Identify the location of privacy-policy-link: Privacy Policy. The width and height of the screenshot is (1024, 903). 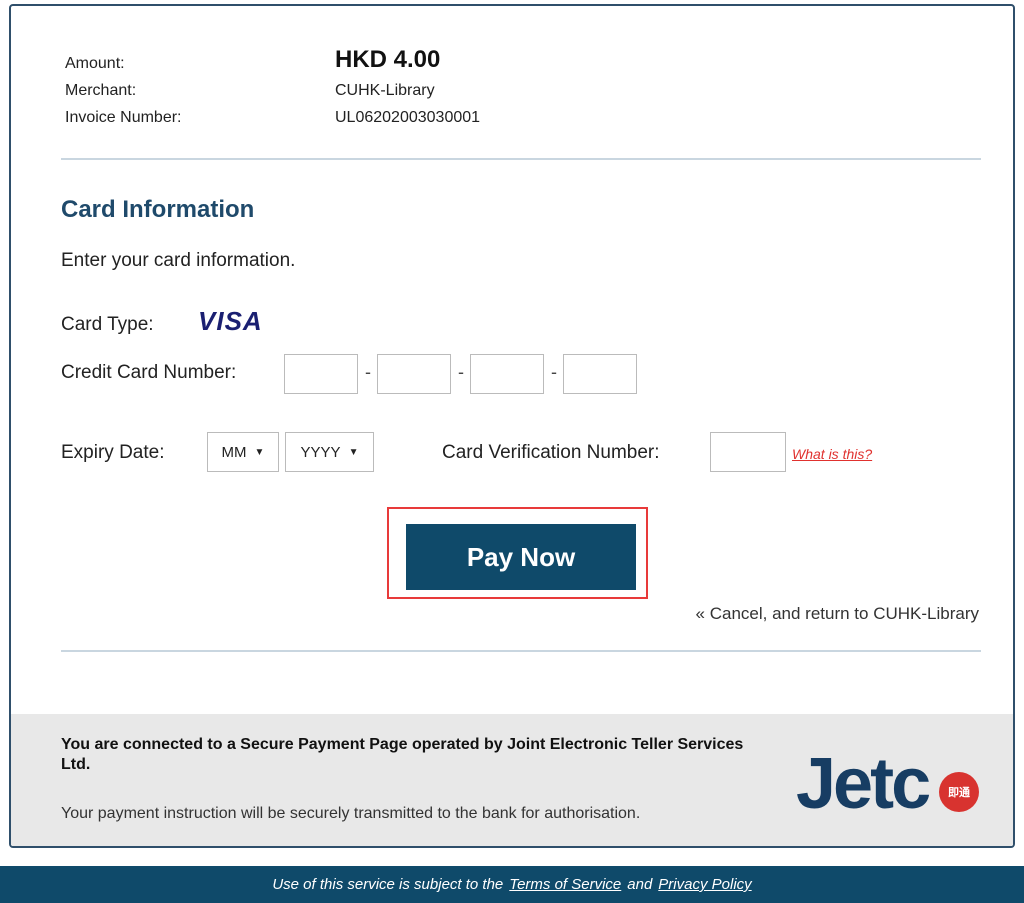
(704, 884).